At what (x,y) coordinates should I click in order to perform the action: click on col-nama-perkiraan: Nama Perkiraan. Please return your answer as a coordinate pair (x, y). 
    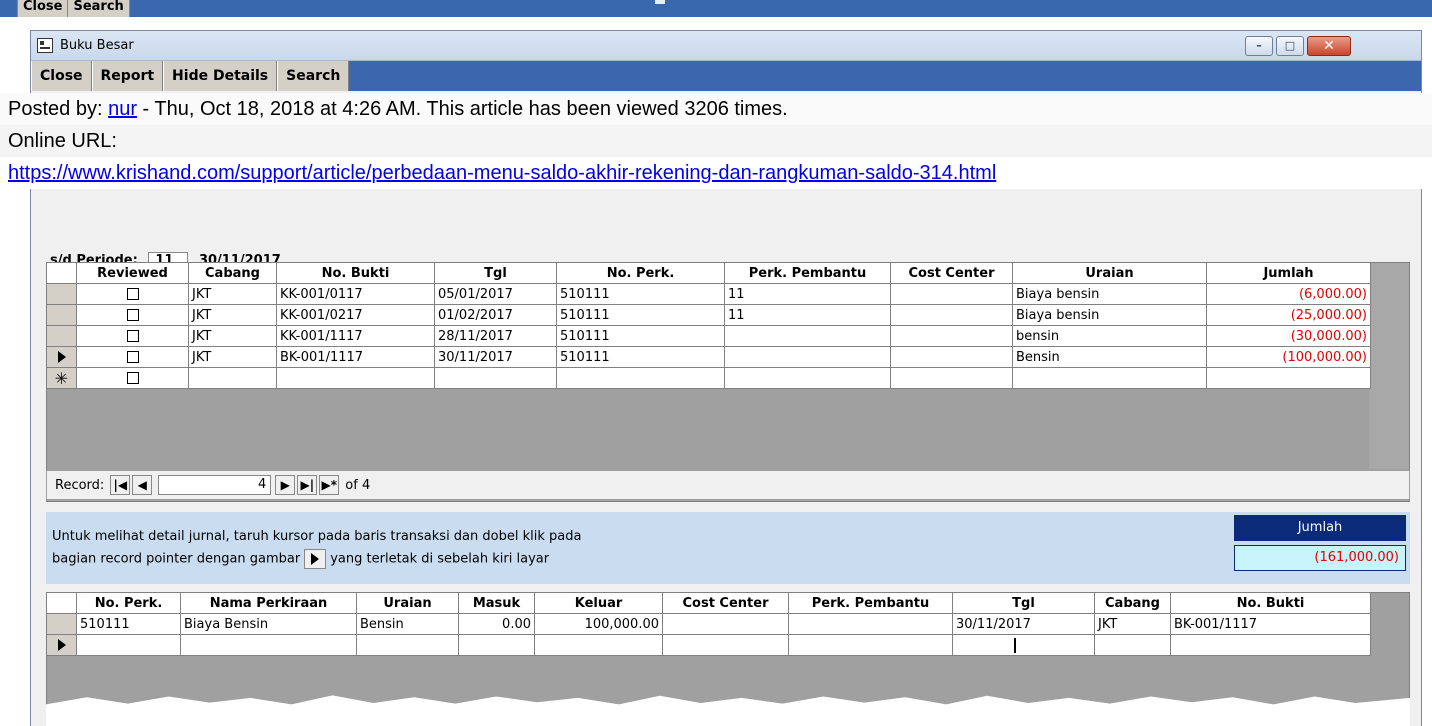
    Looking at the image, I should click on (268, 603).